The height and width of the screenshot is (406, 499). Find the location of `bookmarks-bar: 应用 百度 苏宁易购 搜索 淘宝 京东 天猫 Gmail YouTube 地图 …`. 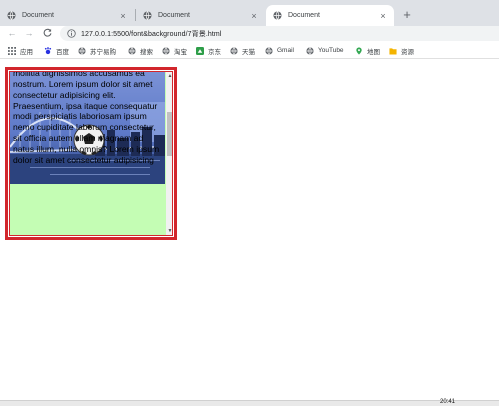

bookmarks-bar: 应用 百度 苏宁易购 搜索 淘宝 京东 天猫 Gmail YouTube 地图 … is located at coordinates (249, 50).